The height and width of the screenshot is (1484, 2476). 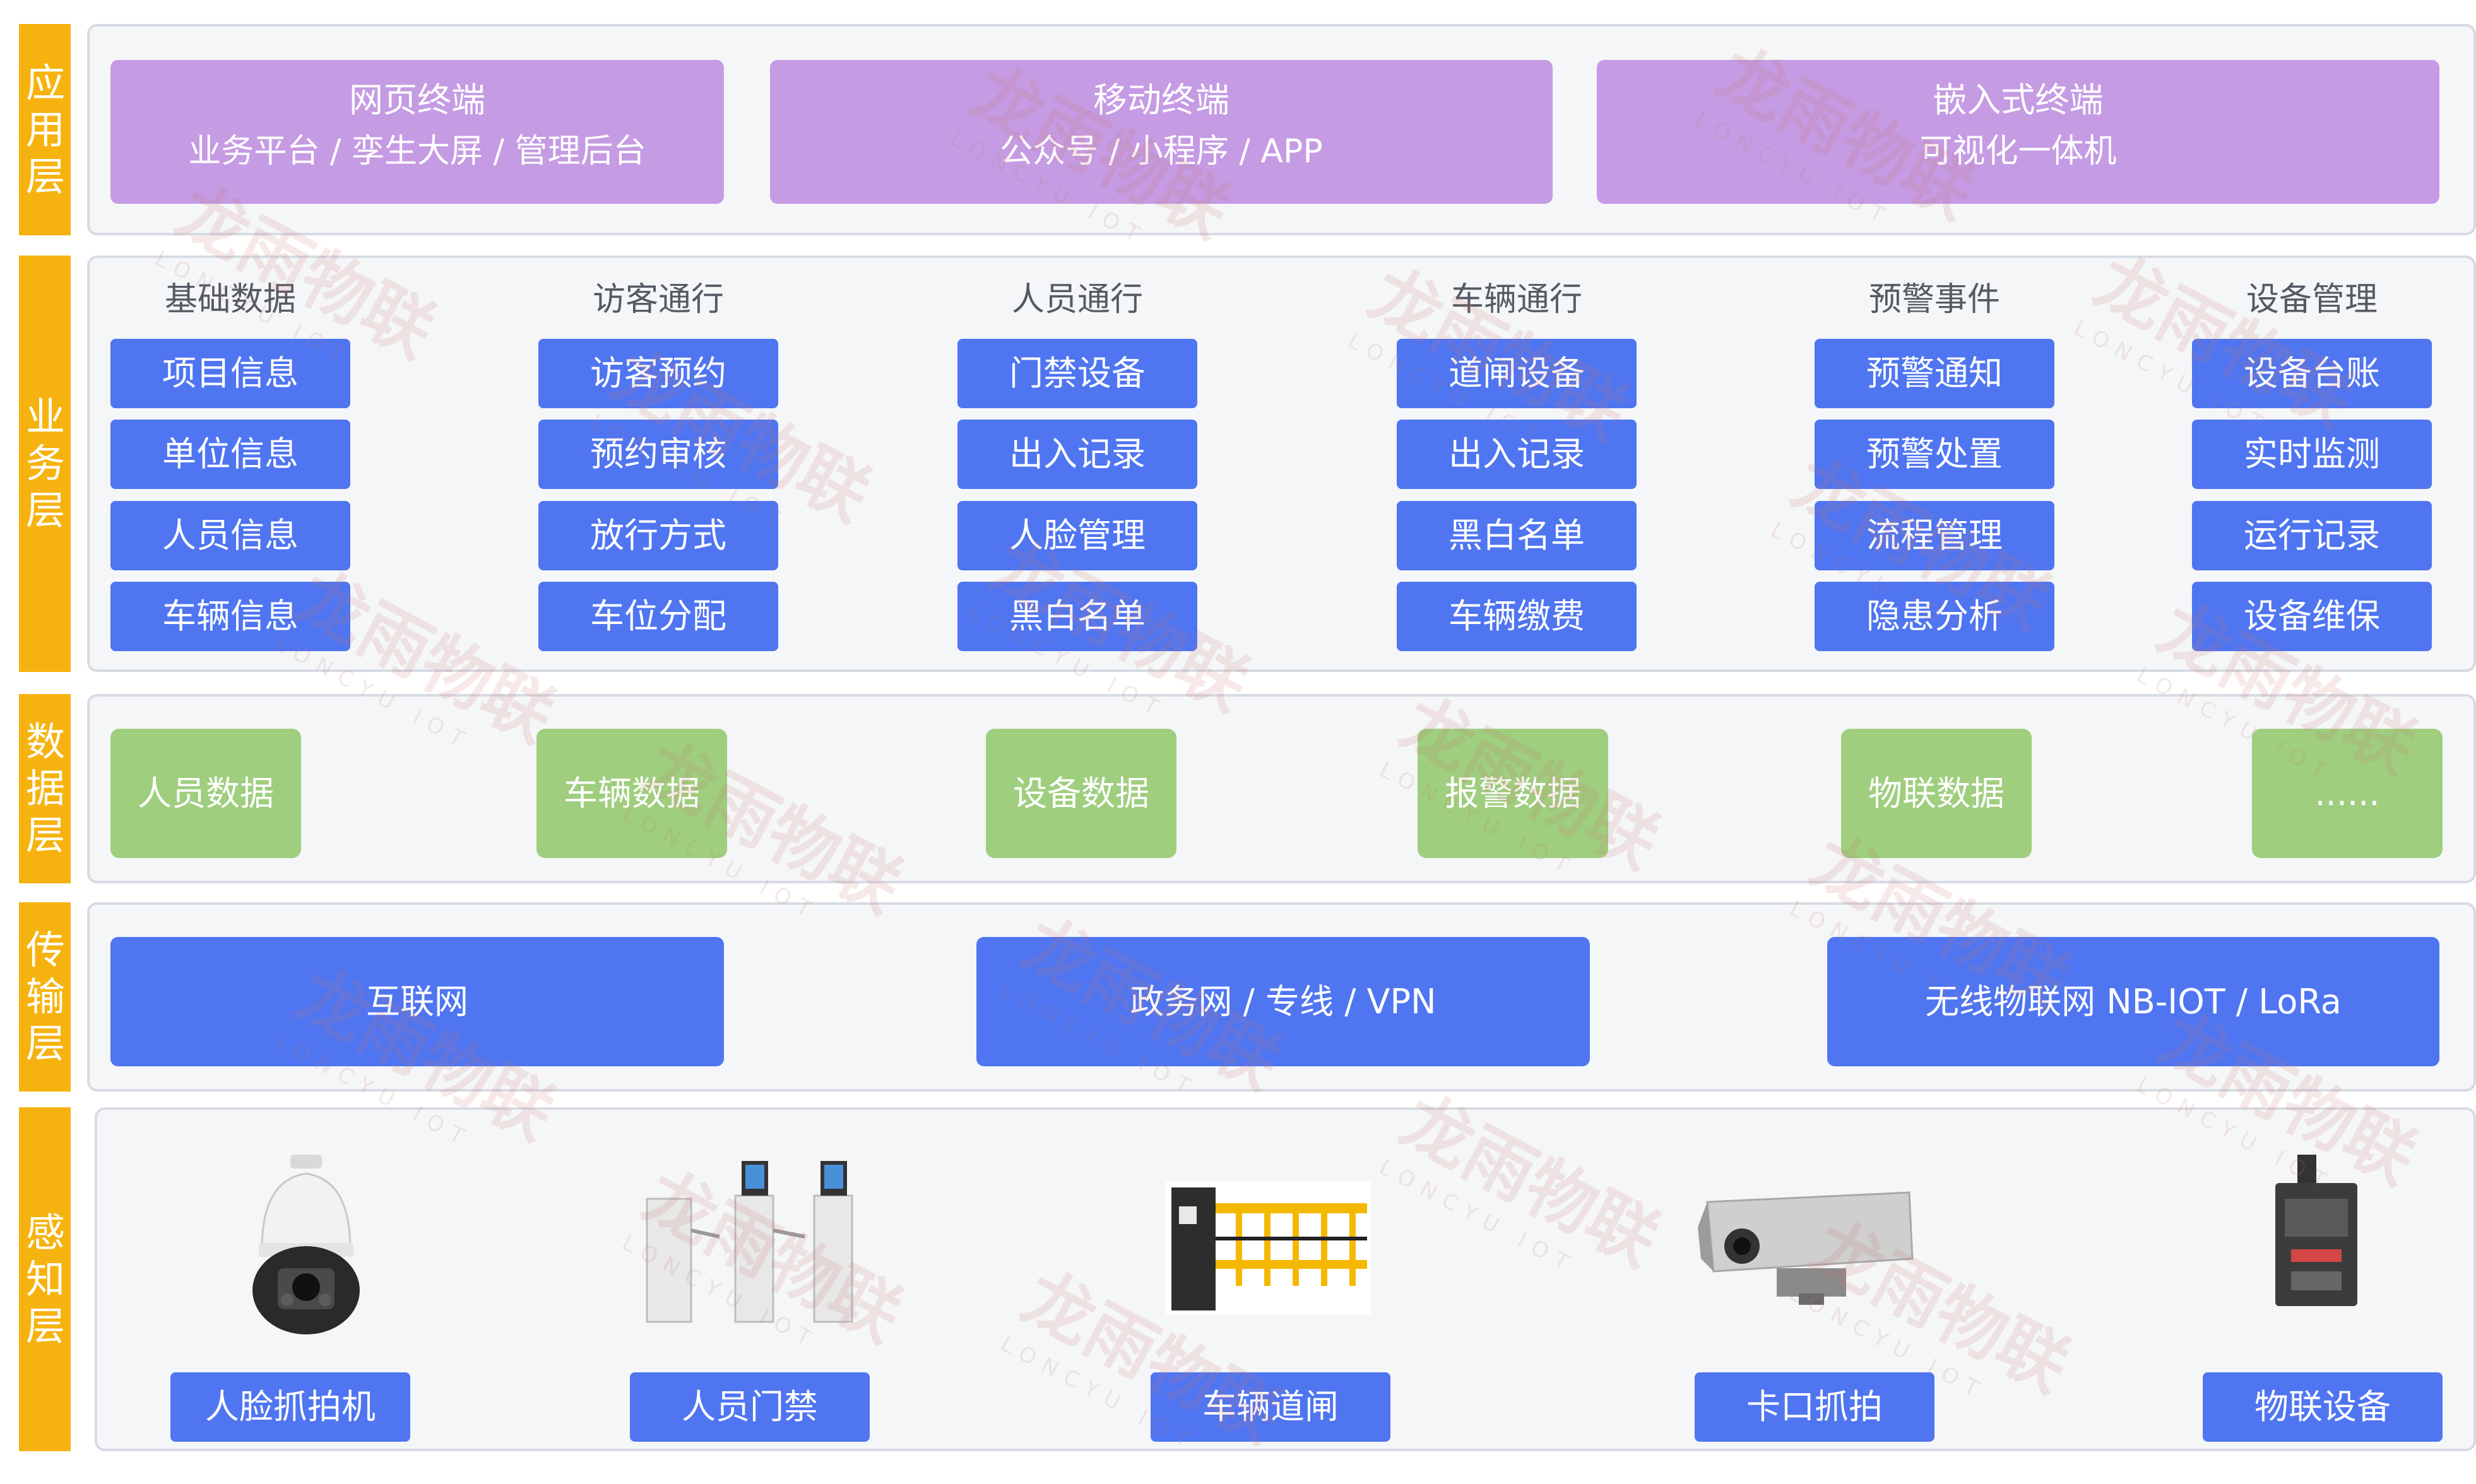 I want to click on biz-btn-barrier-device: 道闸设备, so click(x=1517, y=373).